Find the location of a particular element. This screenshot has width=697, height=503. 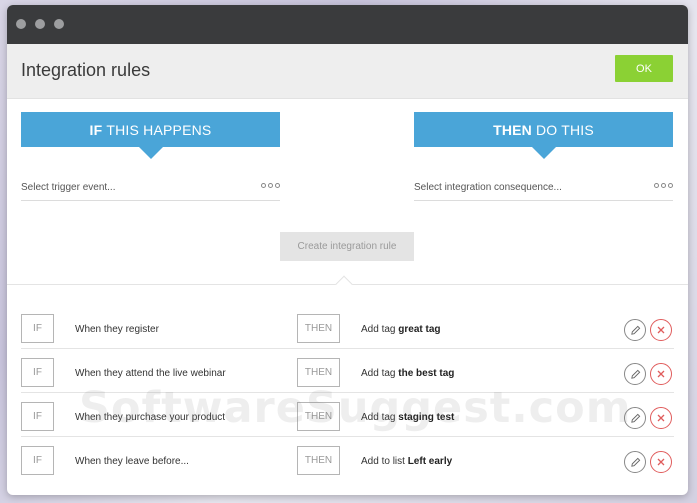

action-value: great tag is located at coordinates (419, 329).